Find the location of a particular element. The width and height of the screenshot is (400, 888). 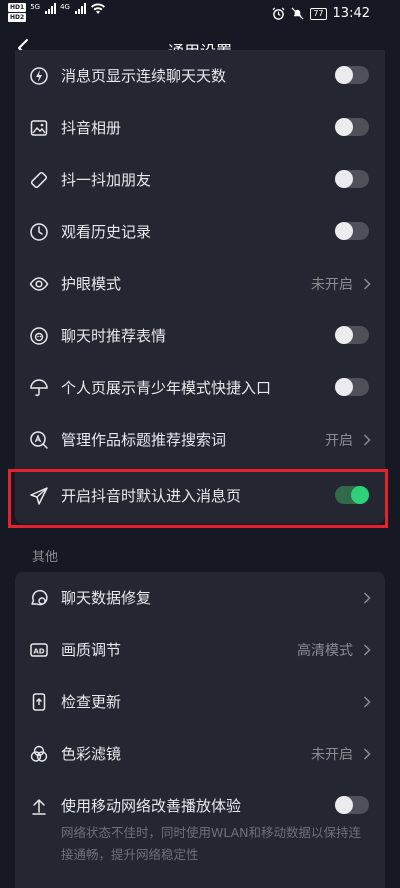

photo-icon is located at coordinates (39, 128).